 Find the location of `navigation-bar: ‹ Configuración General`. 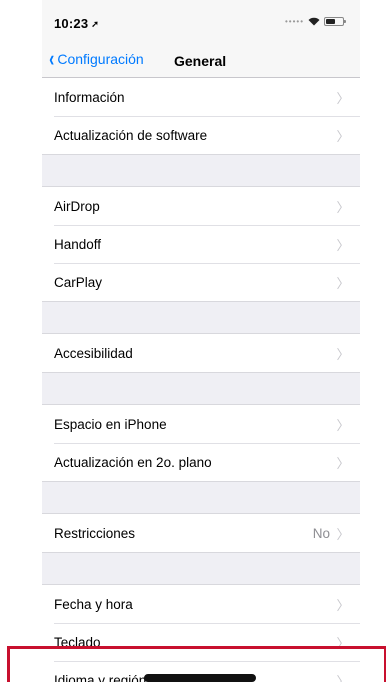

navigation-bar: ‹ Configuración General is located at coordinates (201, 61).